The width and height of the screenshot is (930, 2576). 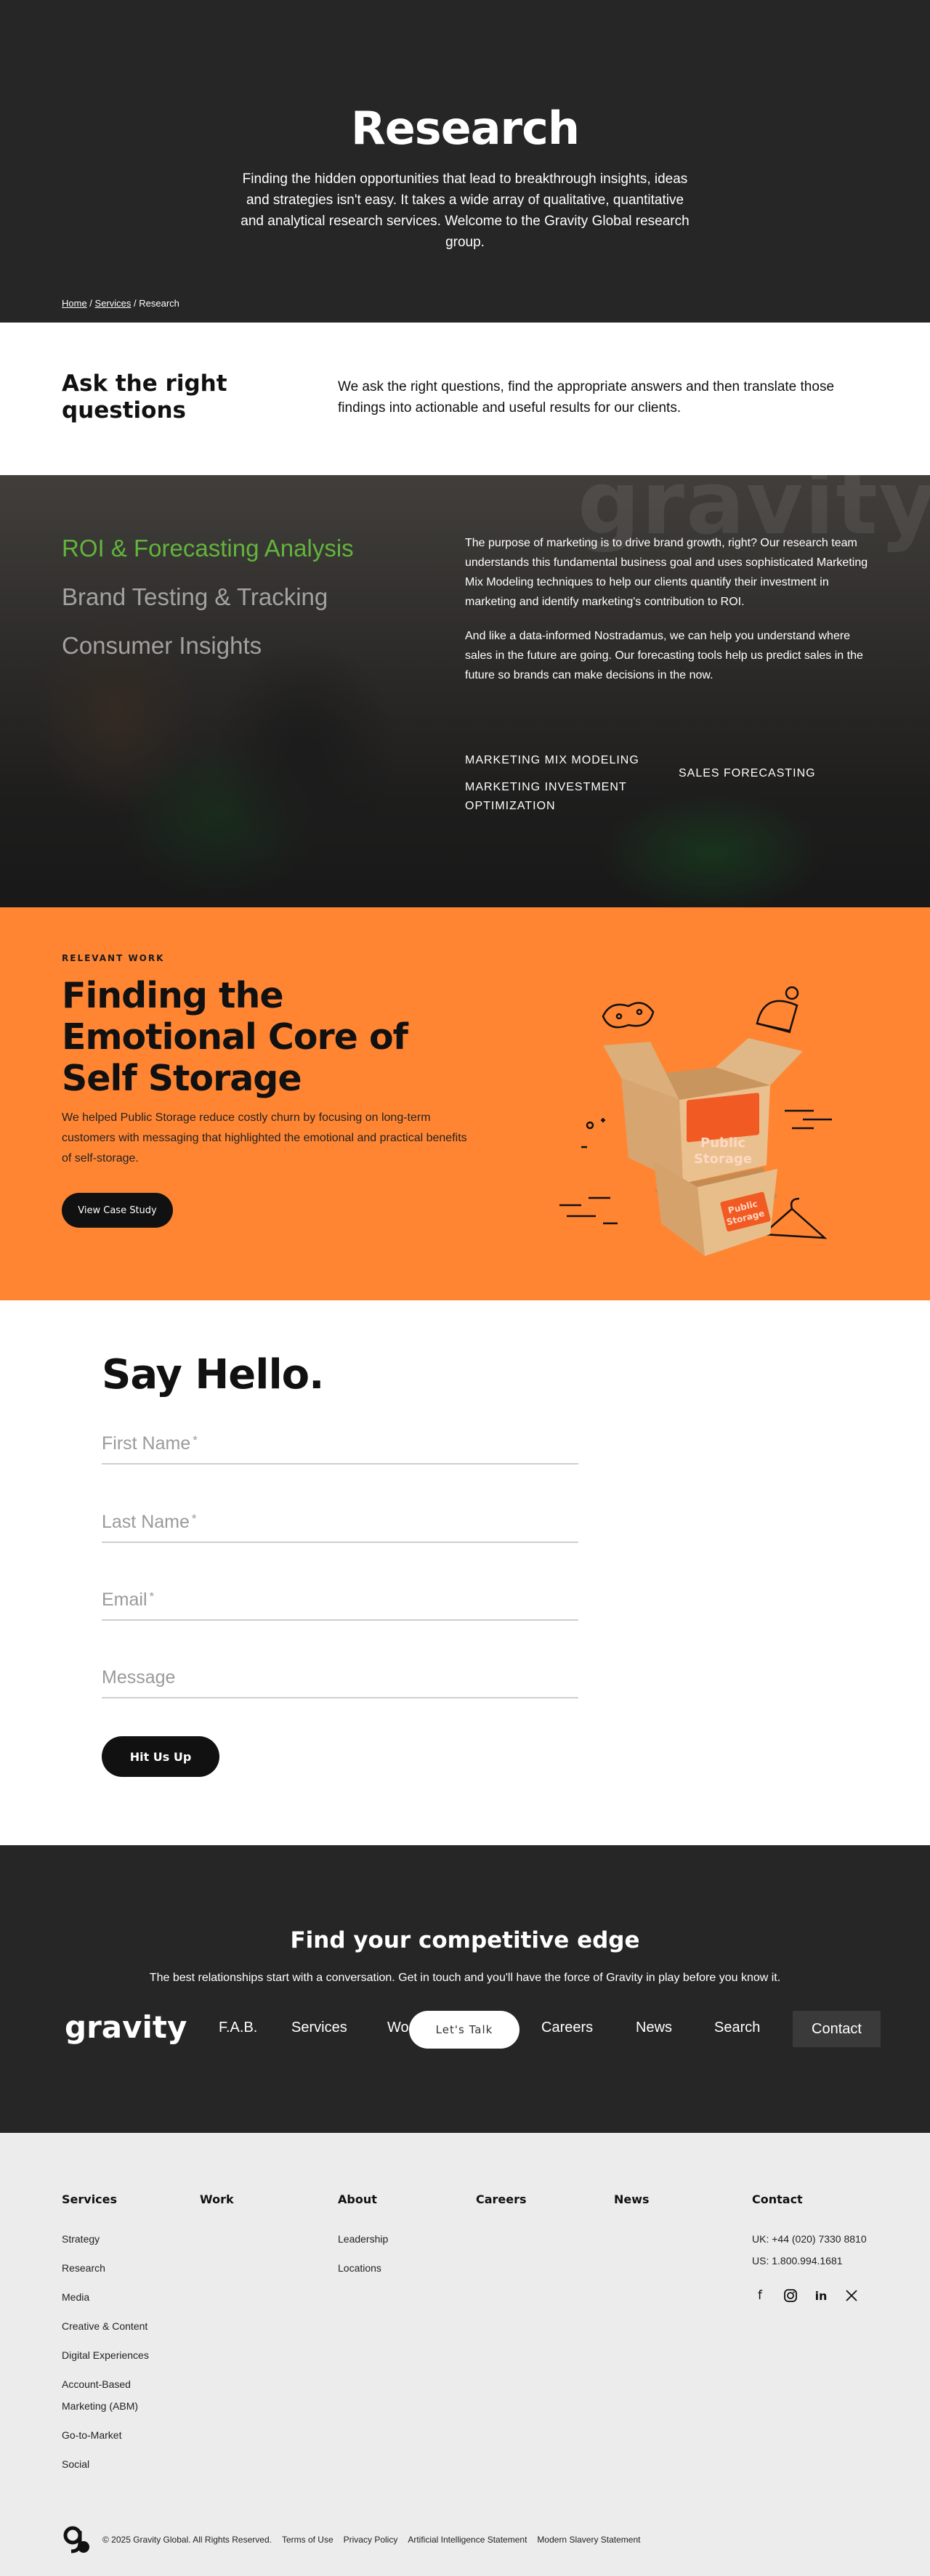 I want to click on breadcrumb-home: Home, so click(x=74, y=303).